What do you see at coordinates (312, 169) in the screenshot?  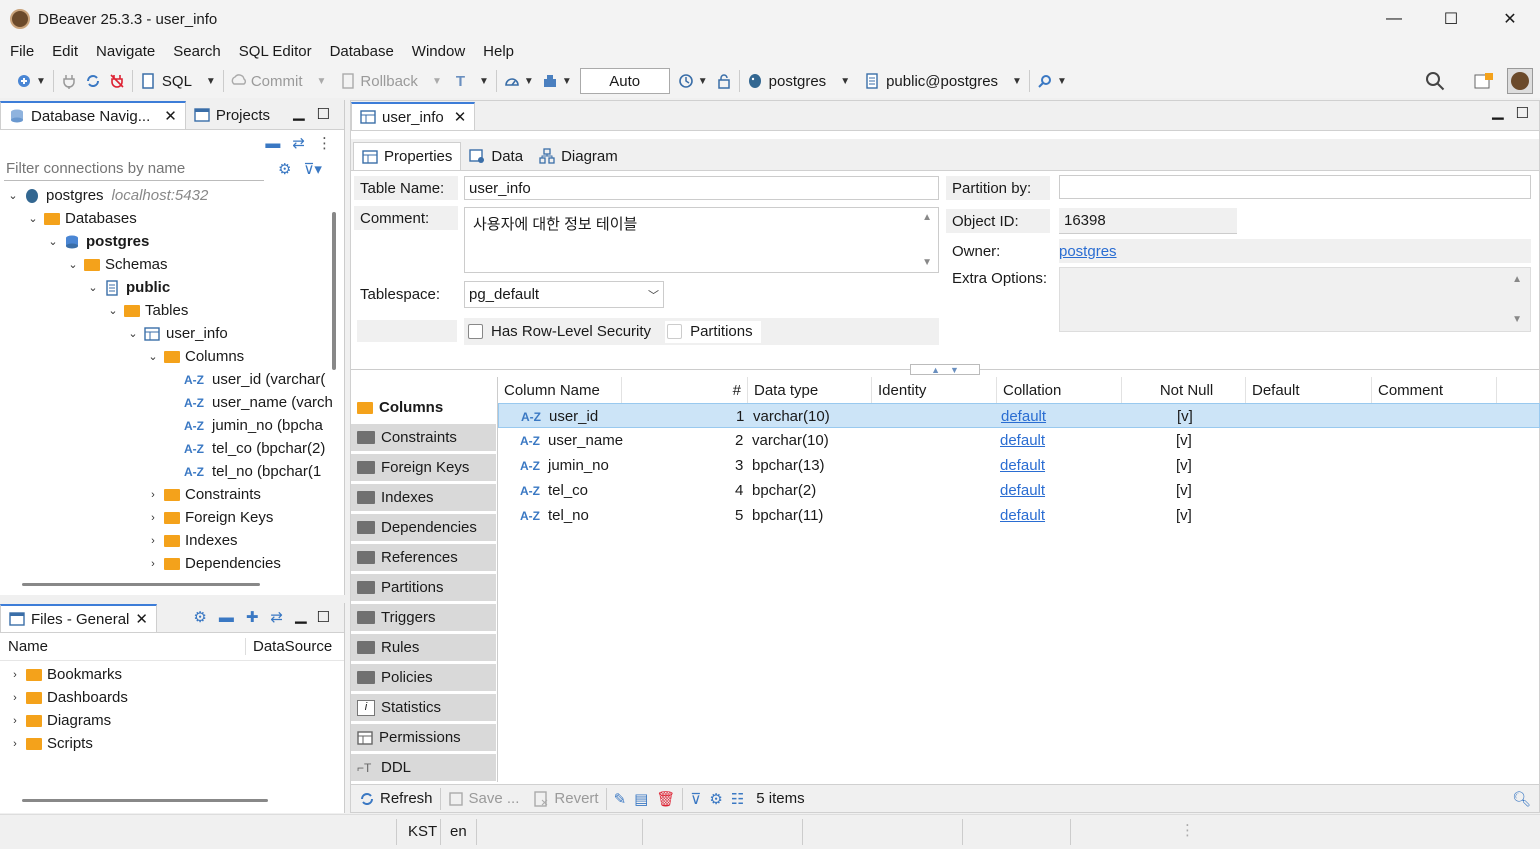 I see `filter-dropdown-icon: ⊽▾` at bounding box center [312, 169].